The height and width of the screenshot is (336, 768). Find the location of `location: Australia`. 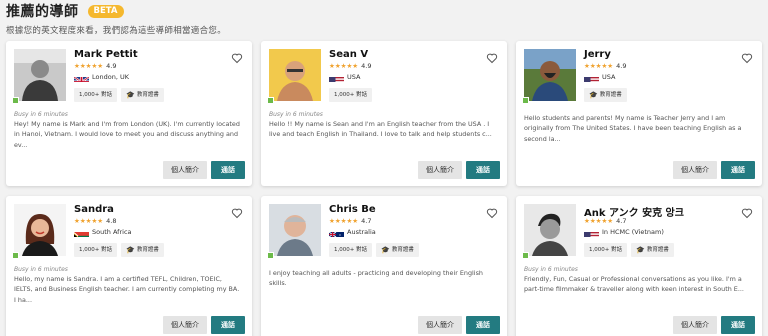

location: Australia is located at coordinates (352, 232).